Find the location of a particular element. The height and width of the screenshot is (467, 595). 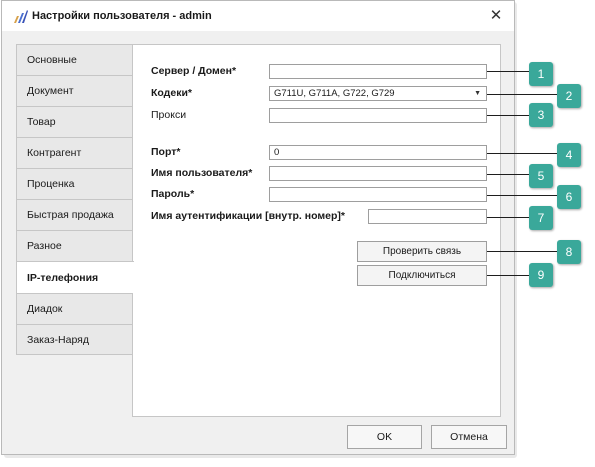

cancel-button: Отмена is located at coordinates (469, 437).